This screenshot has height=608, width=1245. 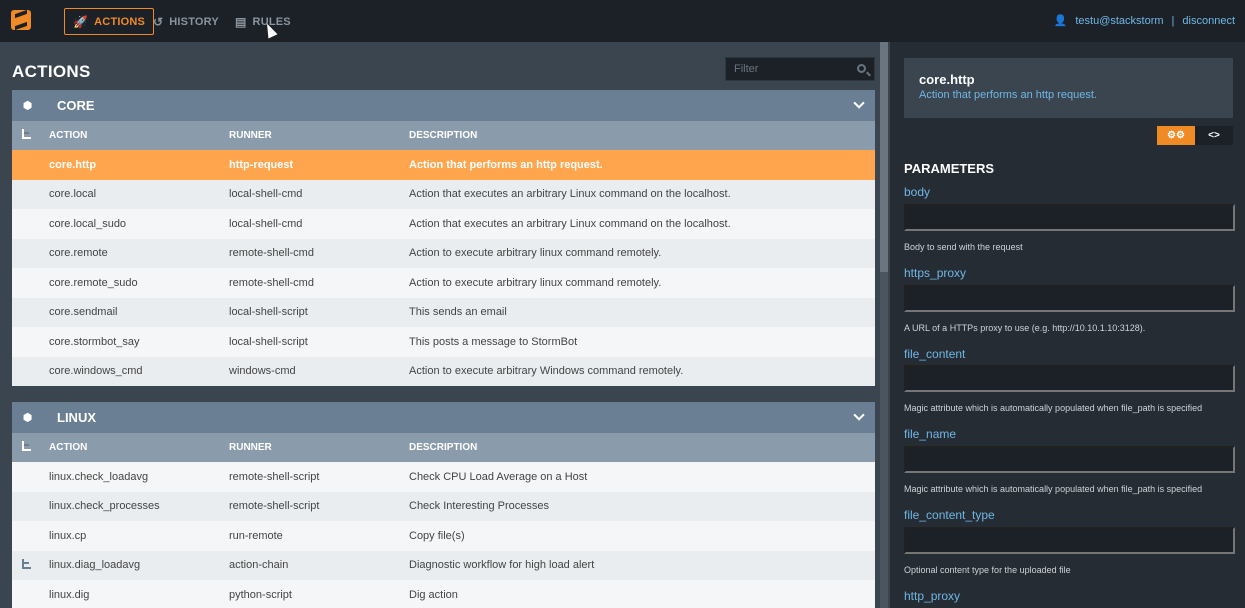 What do you see at coordinates (1208, 21) in the screenshot?
I see `disconnect-link: disconnect` at bounding box center [1208, 21].